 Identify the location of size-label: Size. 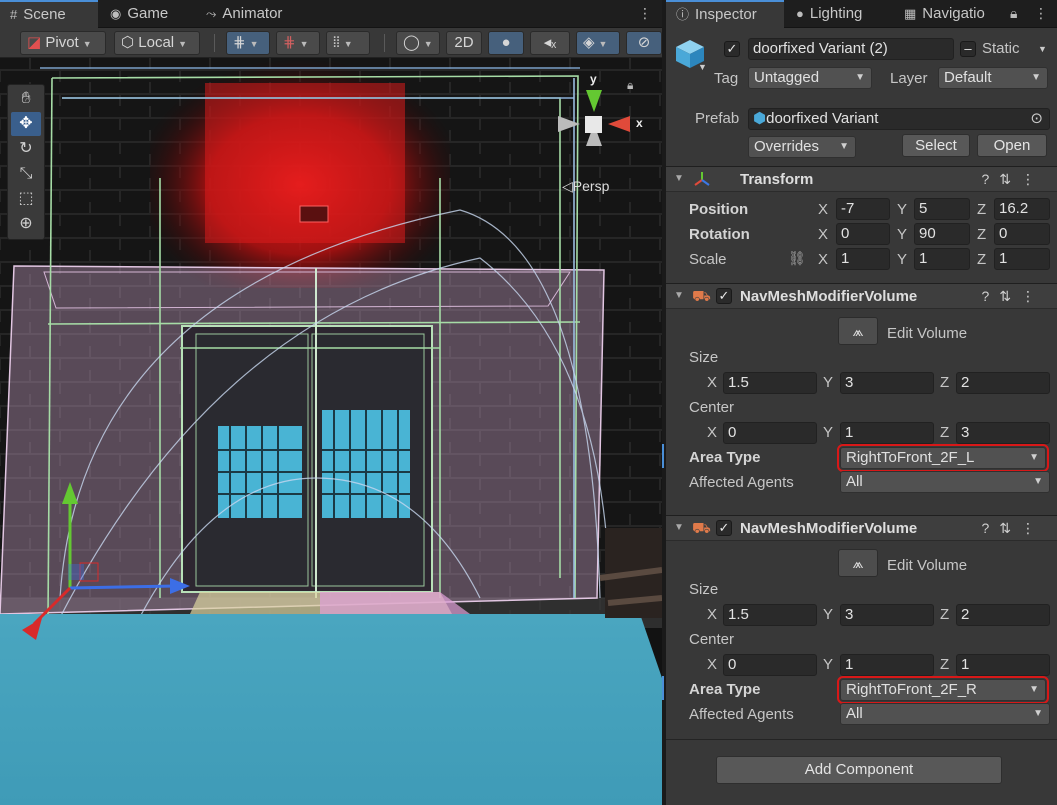
(704, 357).